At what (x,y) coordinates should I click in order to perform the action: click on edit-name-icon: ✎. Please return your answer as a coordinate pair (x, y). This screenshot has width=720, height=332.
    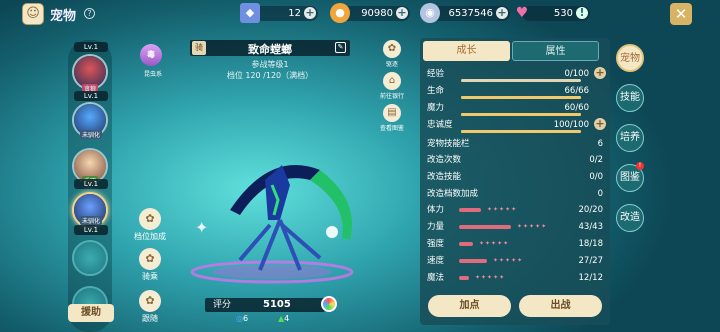
    Looking at the image, I should click on (340, 47).